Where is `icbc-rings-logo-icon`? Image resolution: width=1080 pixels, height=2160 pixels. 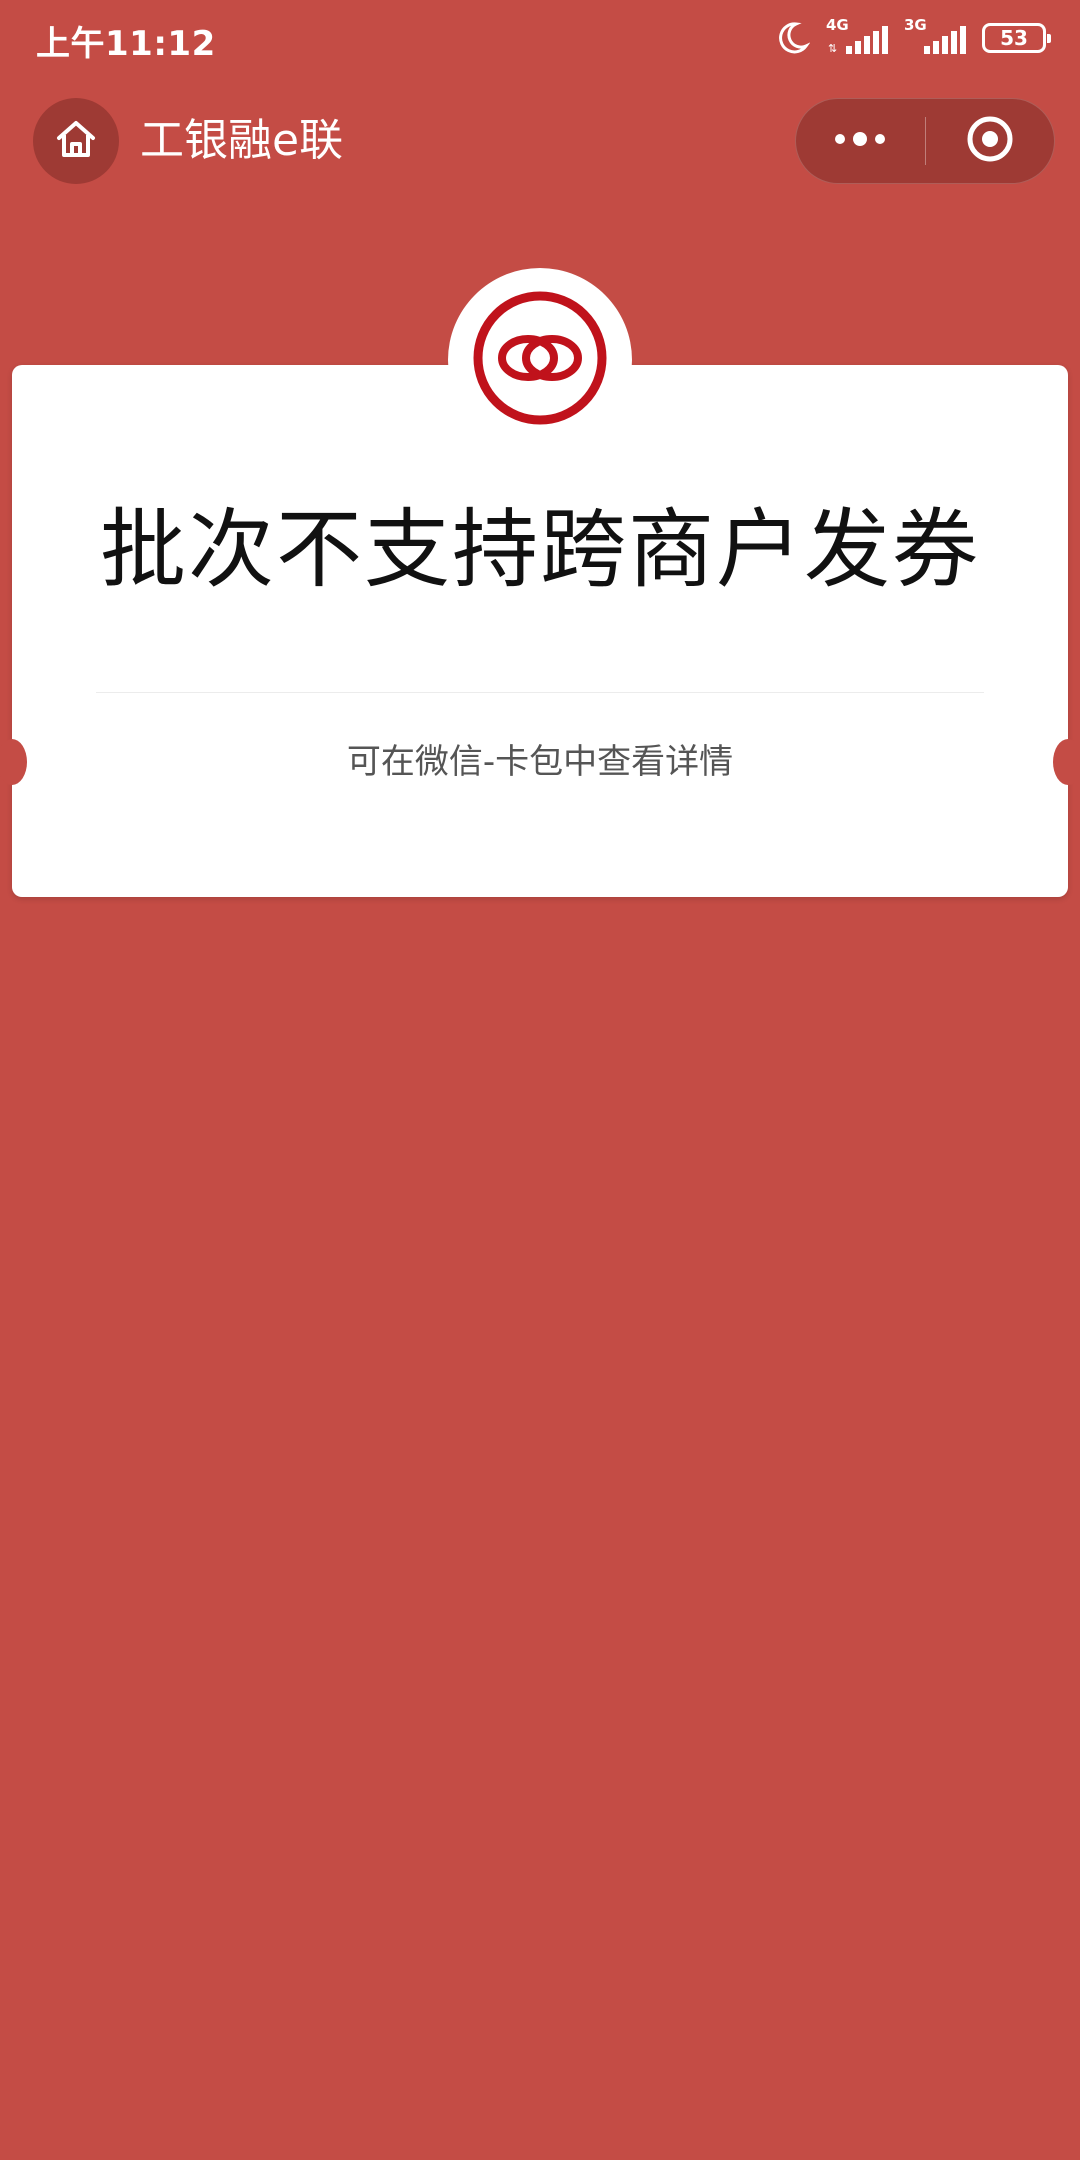
icbc-rings-logo-icon is located at coordinates (540, 360).